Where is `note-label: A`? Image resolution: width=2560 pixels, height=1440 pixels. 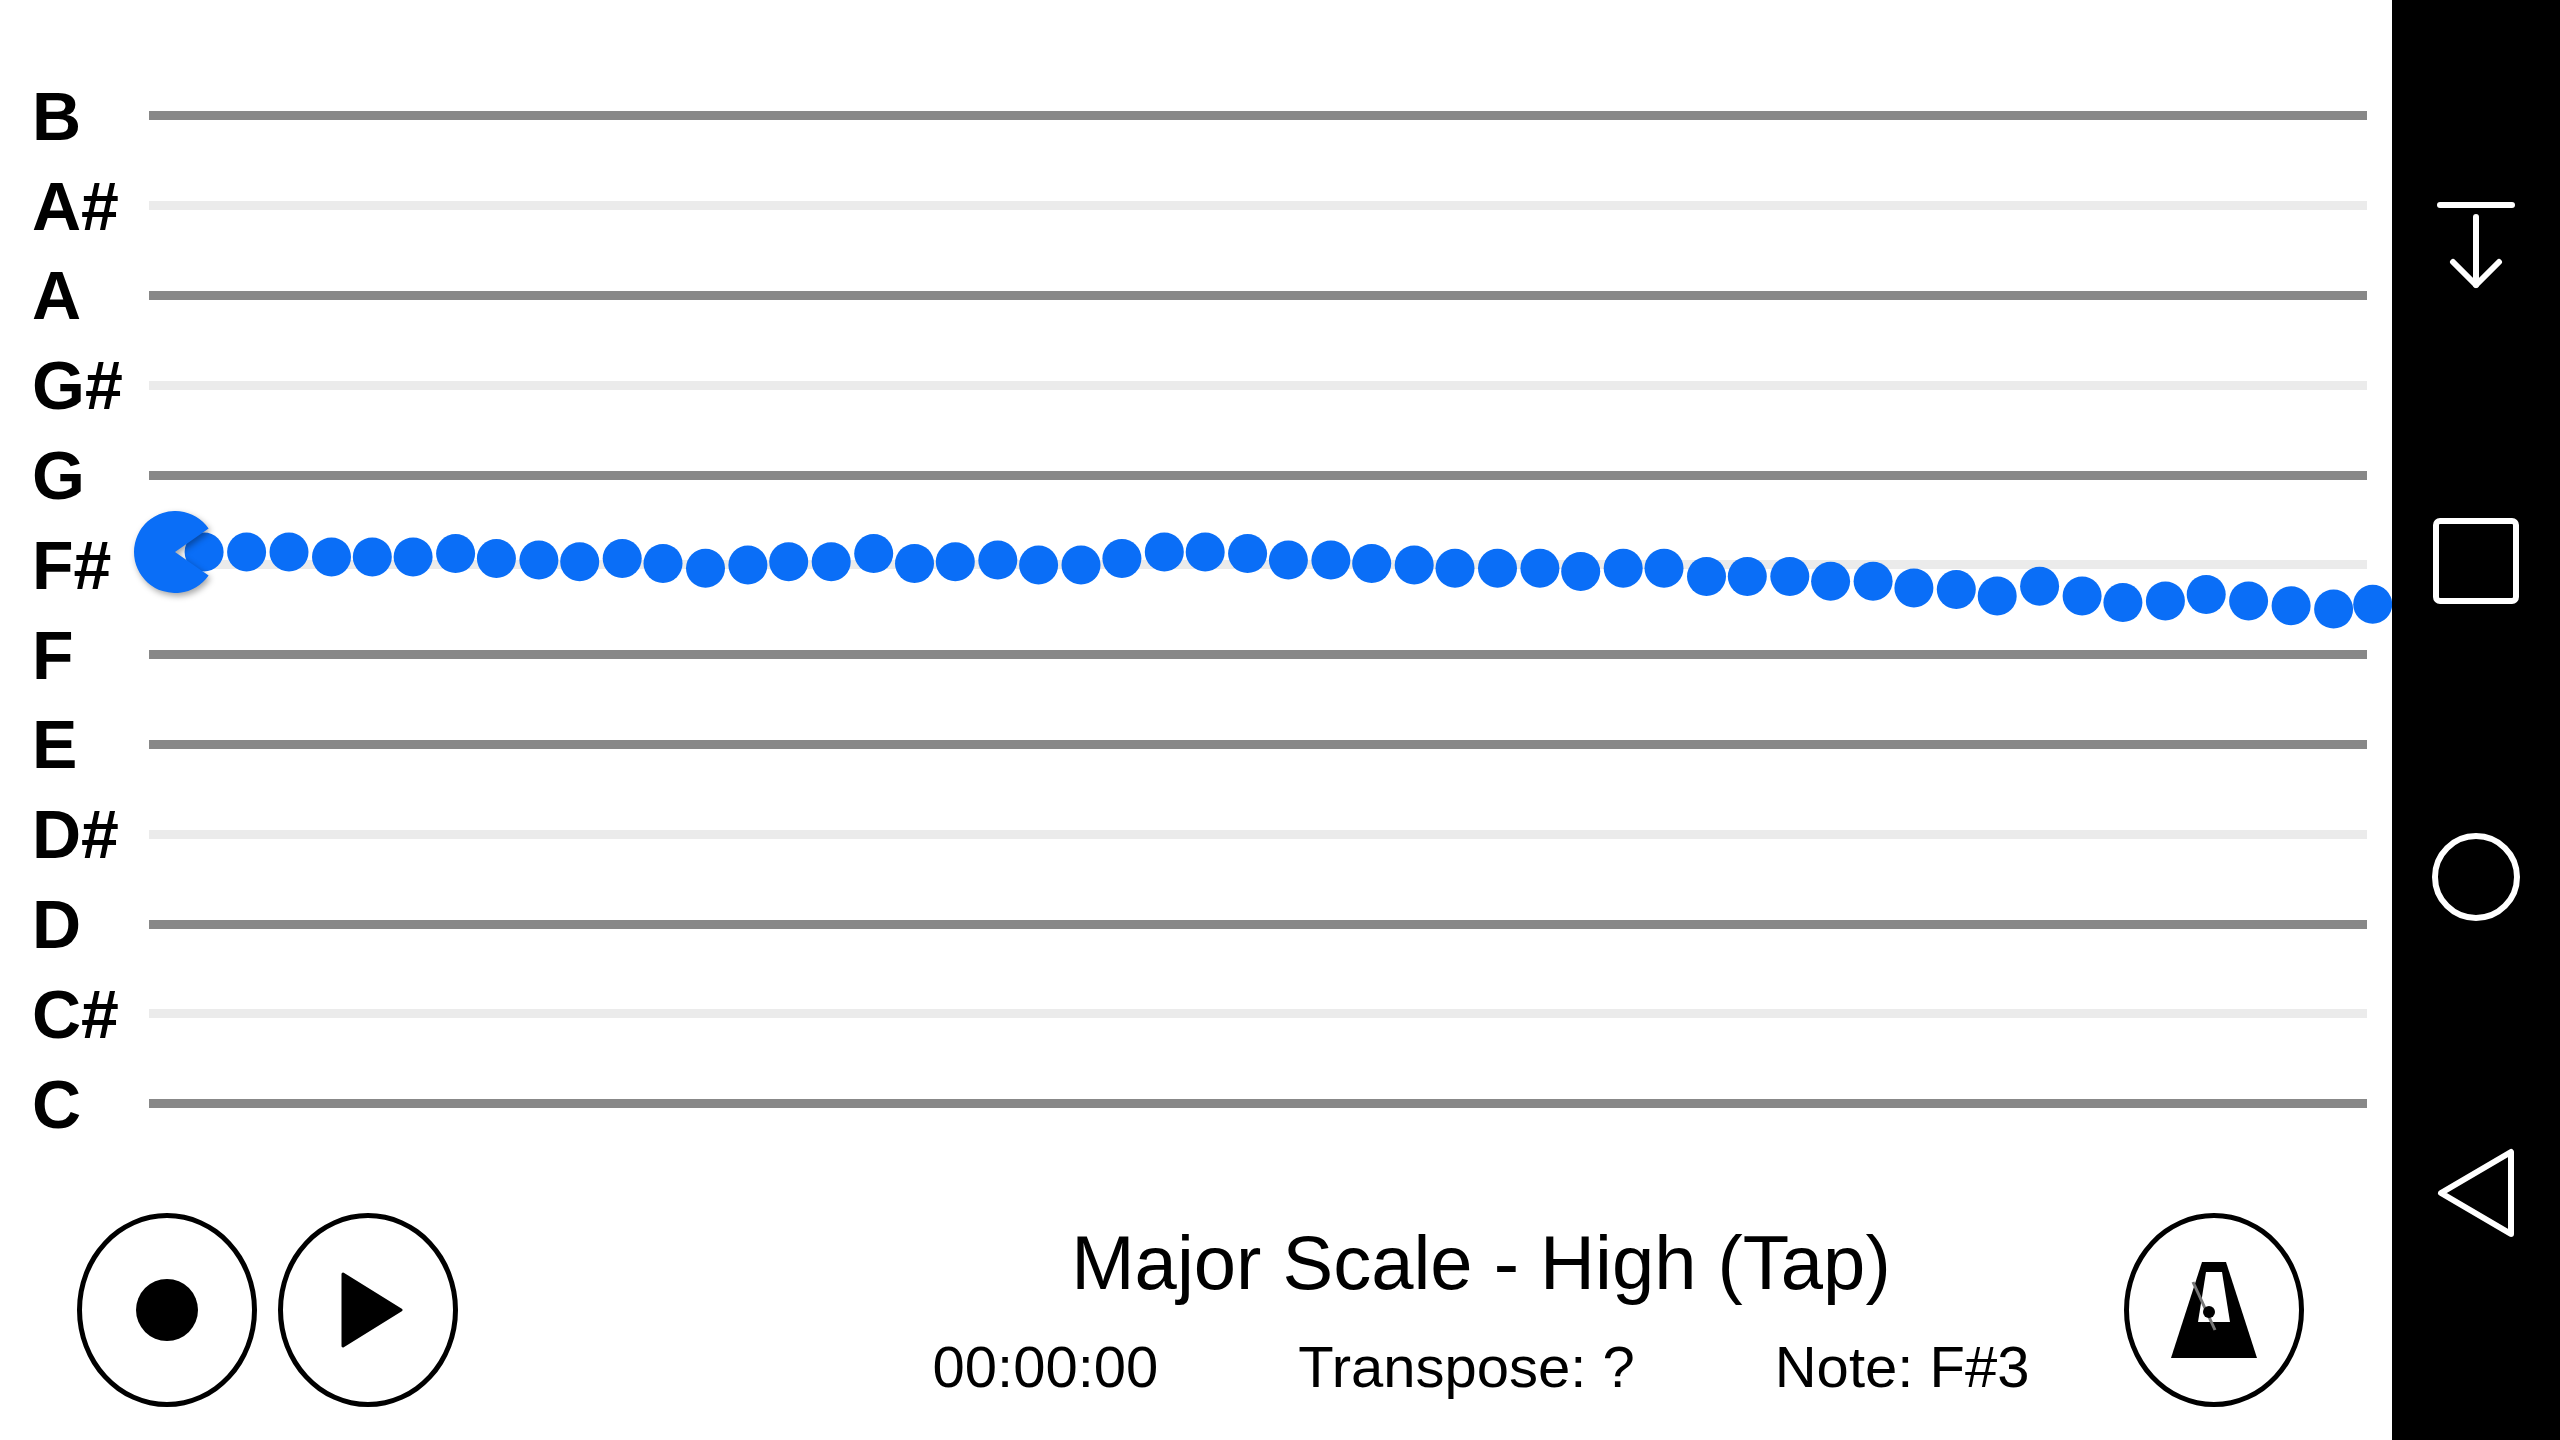 note-label: A is located at coordinates (57, 295).